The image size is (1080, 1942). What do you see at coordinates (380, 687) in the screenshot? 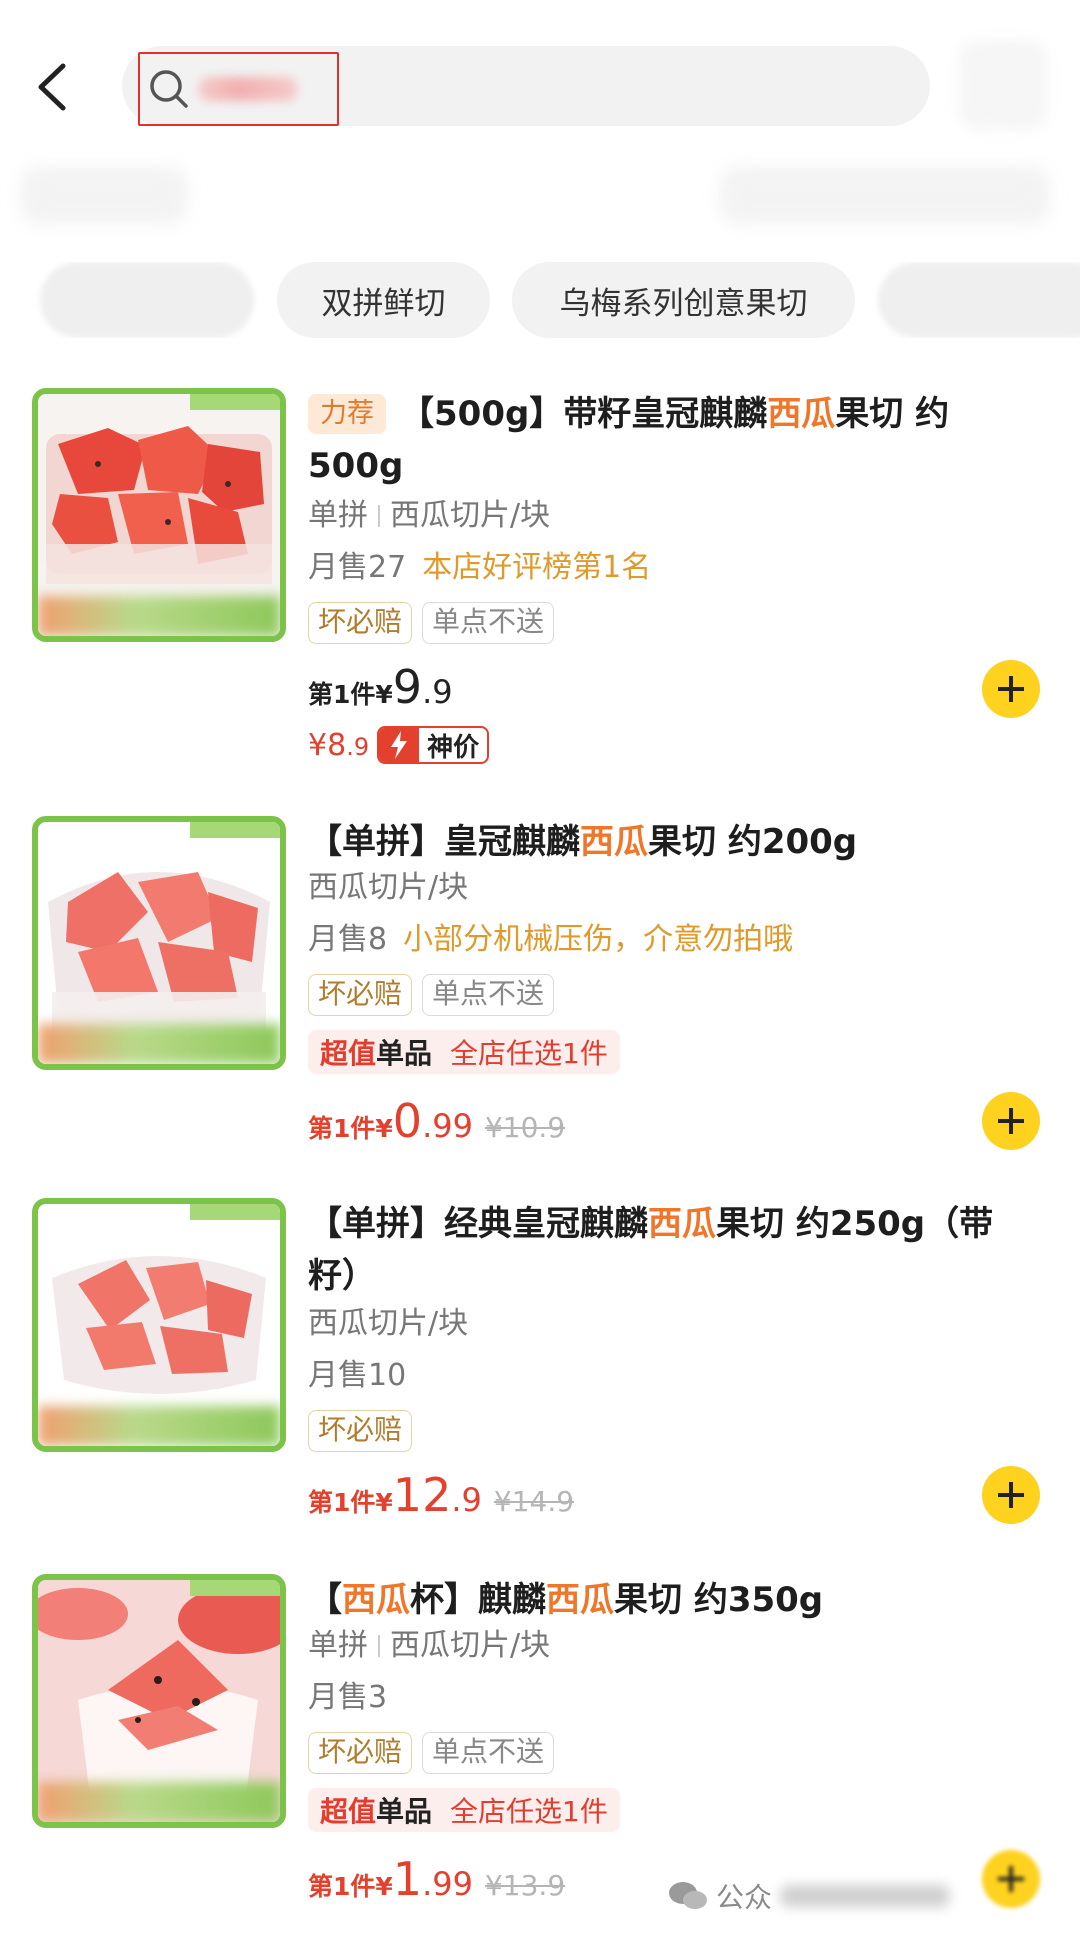
I see `product-price: 第1件¥ 9.9` at bounding box center [380, 687].